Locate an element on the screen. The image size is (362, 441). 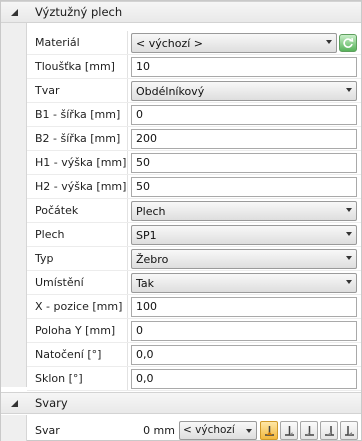
slope-input: 0,0 is located at coordinates (244, 379).